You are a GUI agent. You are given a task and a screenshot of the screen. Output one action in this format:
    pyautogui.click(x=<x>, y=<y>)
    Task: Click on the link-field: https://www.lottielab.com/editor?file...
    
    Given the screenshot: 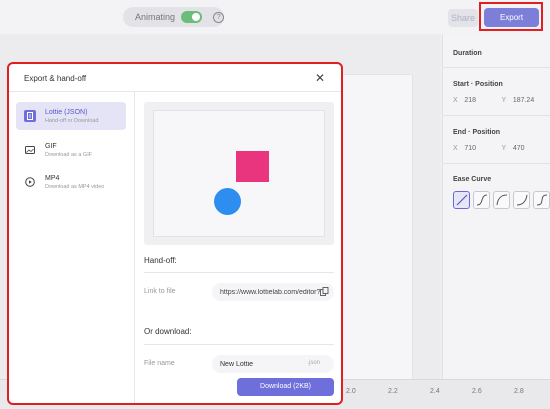 What is the action you would take?
    pyautogui.click(x=273, y=292)
    